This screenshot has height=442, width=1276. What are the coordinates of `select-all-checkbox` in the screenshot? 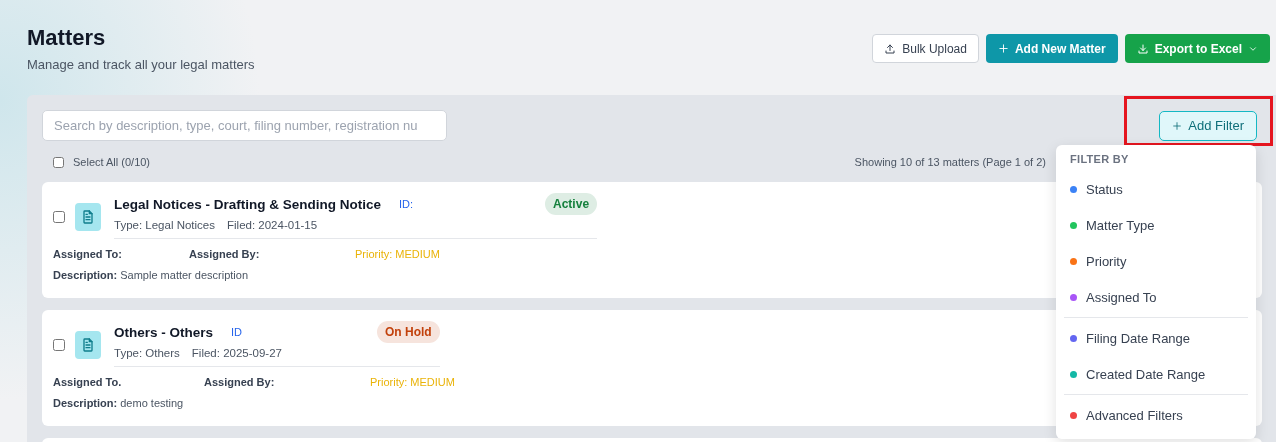 It's located at (58, 162).